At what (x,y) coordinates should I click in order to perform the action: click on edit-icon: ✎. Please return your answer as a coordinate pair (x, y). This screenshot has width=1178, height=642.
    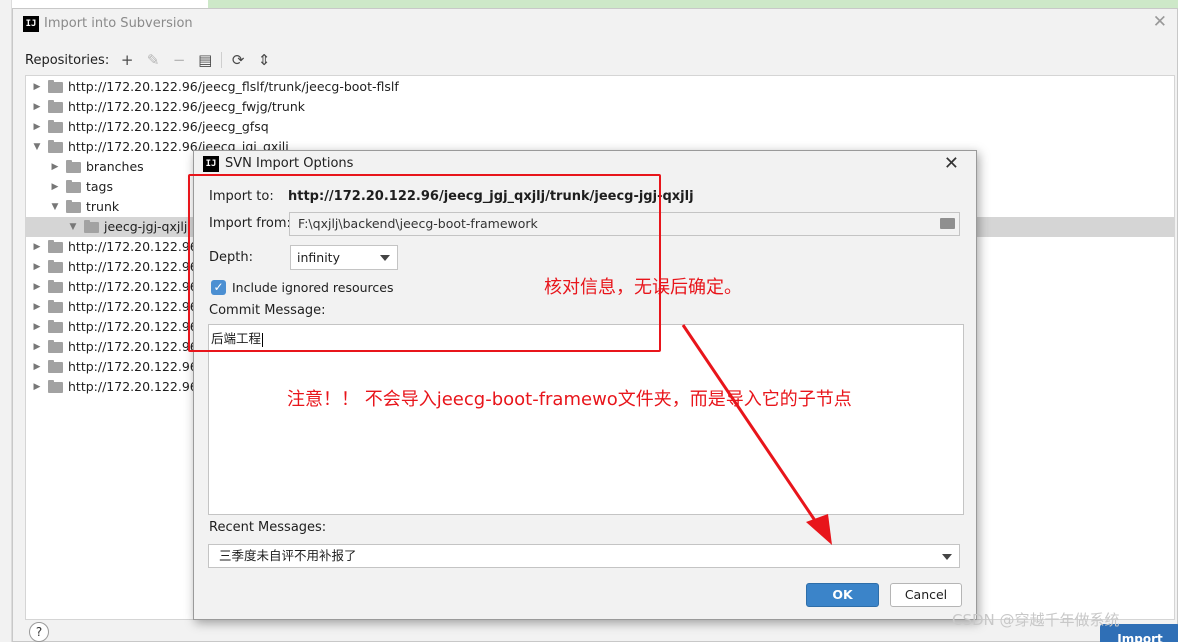
    Looking at the image, I should click on (153, 60).